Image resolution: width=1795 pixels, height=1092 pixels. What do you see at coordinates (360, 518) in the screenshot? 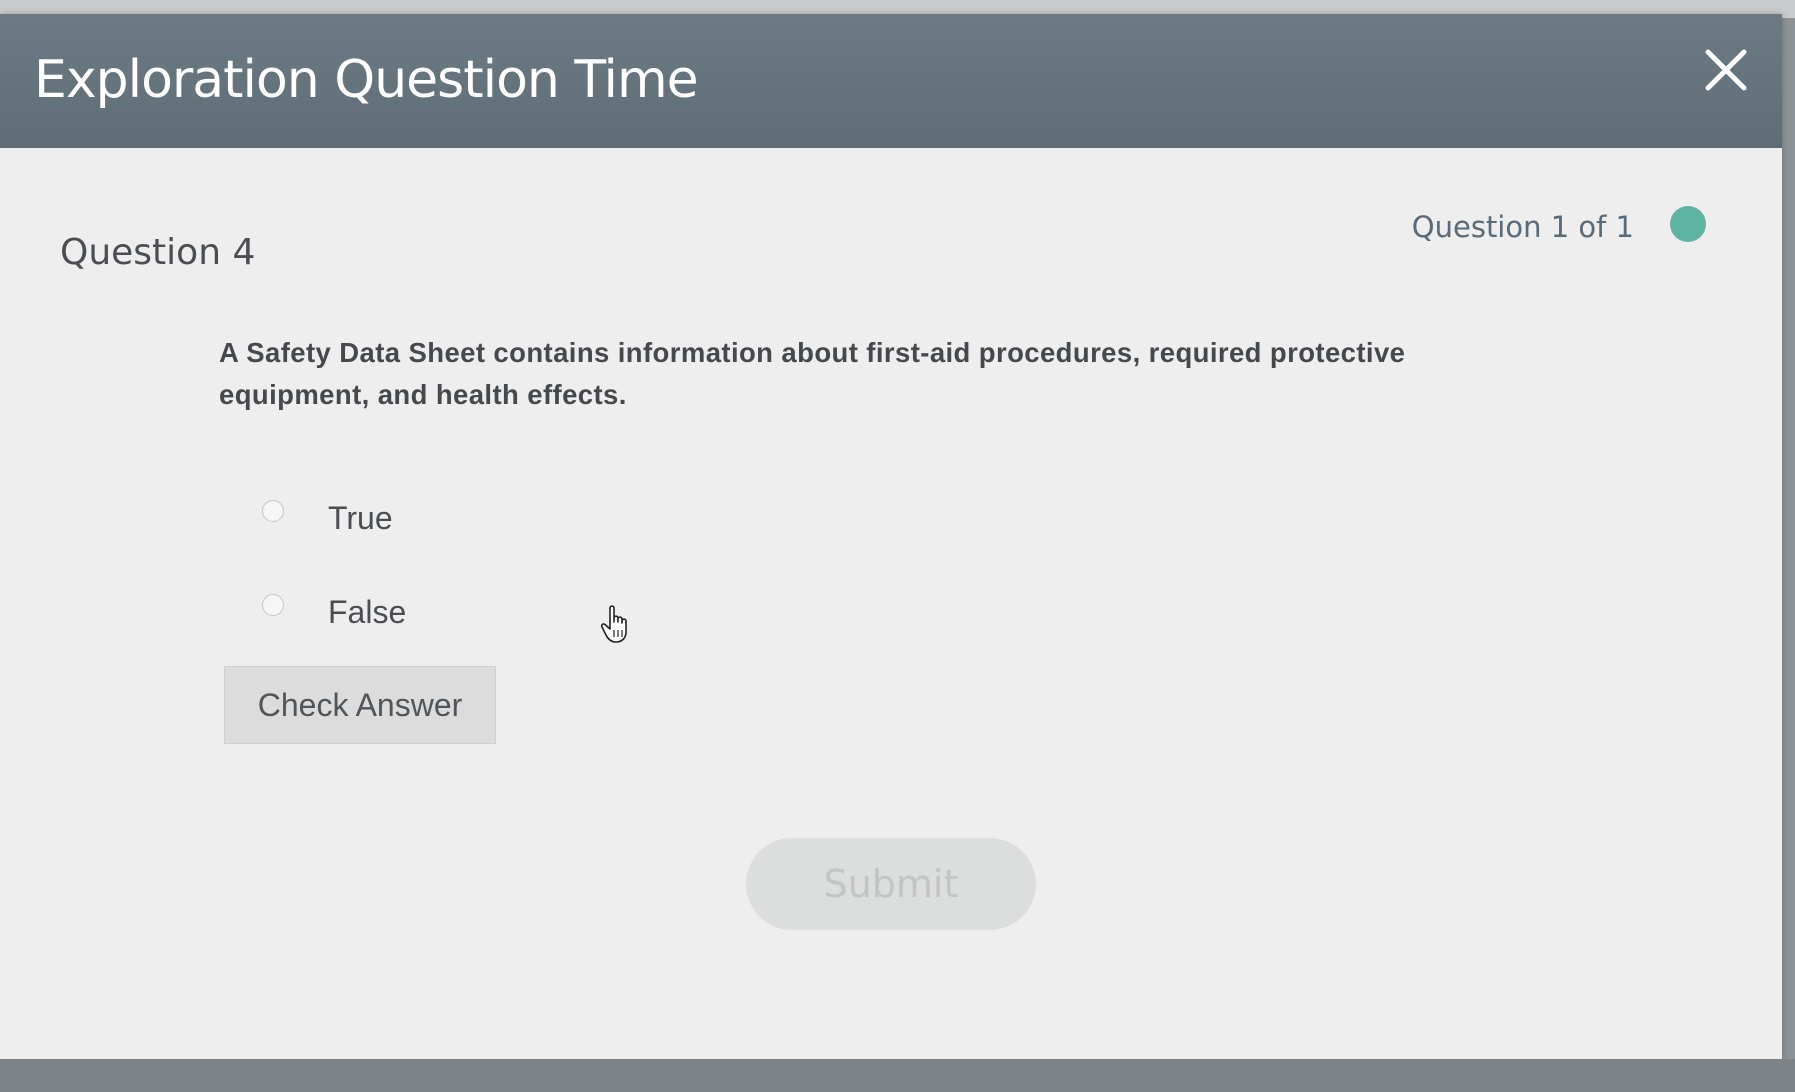
I see `option-true-label: True` at bounding box center [360, 518].